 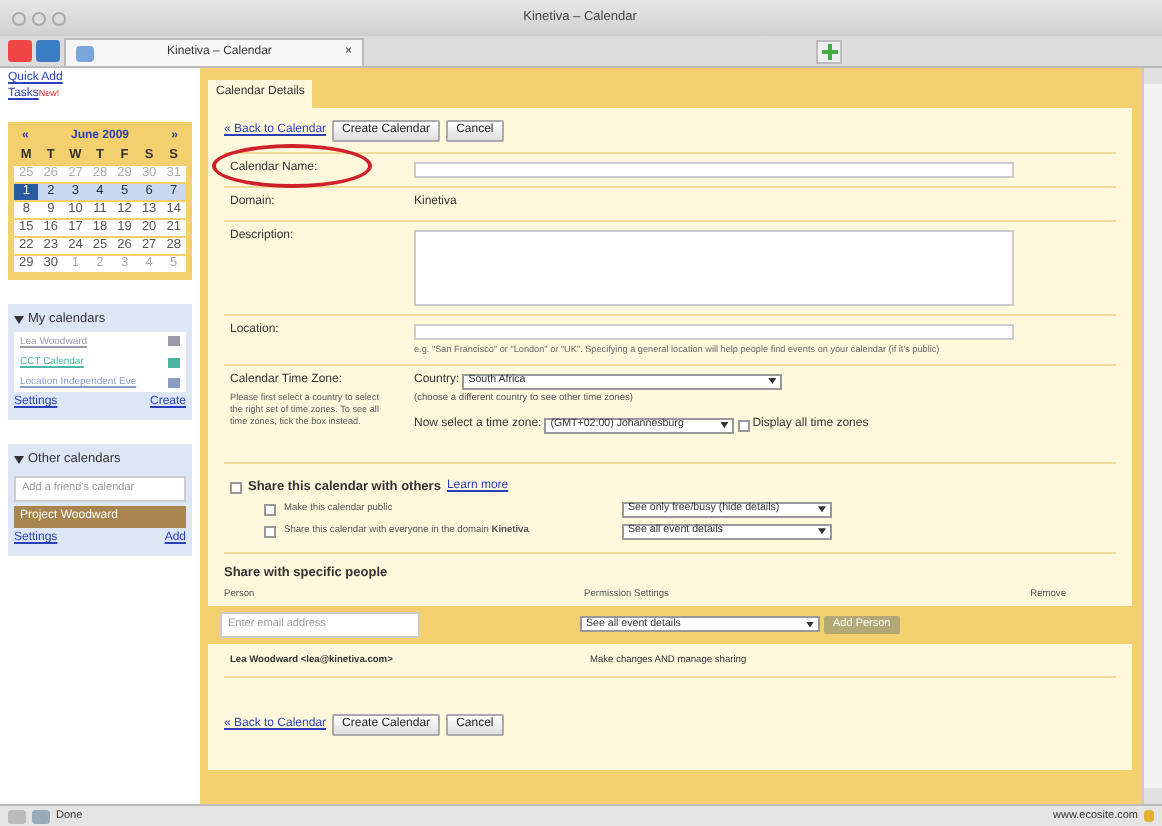 I want to click on location-field, so click(x=714, y=331).